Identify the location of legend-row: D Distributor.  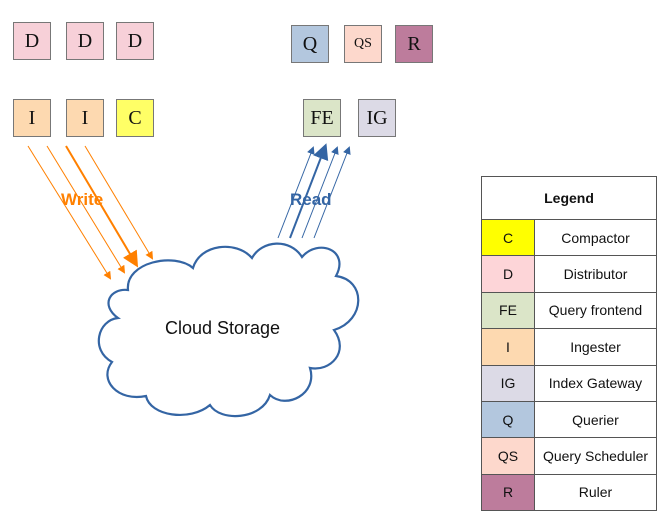
(569, 274).